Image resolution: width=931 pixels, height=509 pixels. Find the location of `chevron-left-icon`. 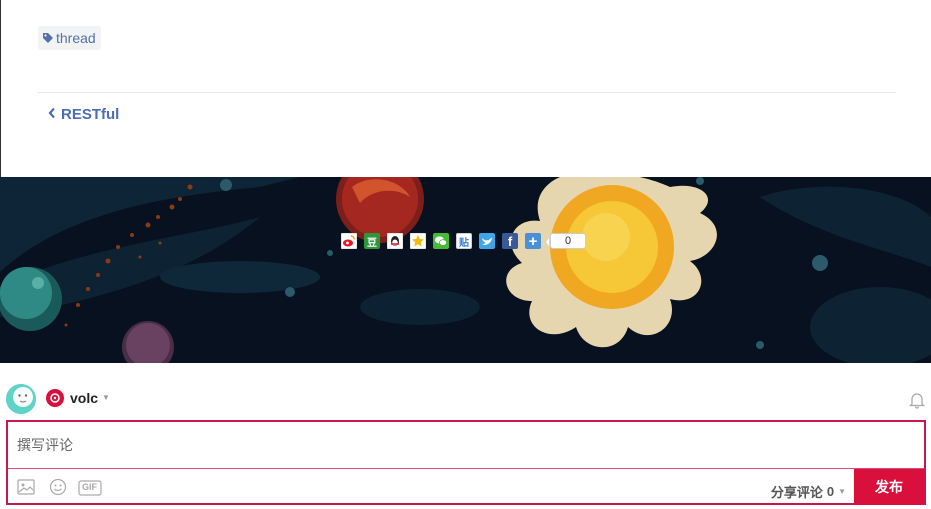

chevron-left-icon is located at coordinates (52, 114).